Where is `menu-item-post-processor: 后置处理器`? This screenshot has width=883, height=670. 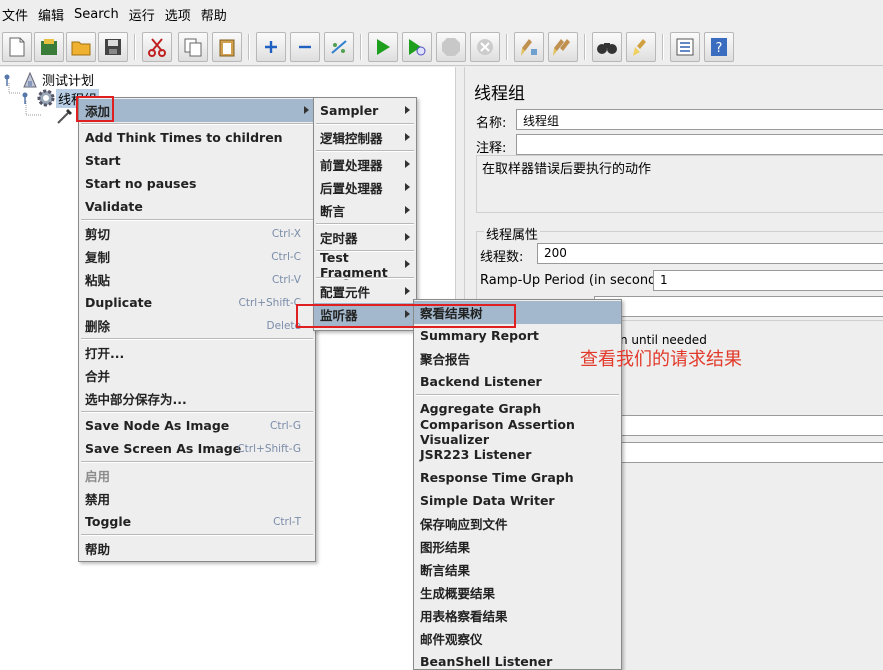
menu-item-post-processor: 后置处理器 is located at coordinates (365, 187).